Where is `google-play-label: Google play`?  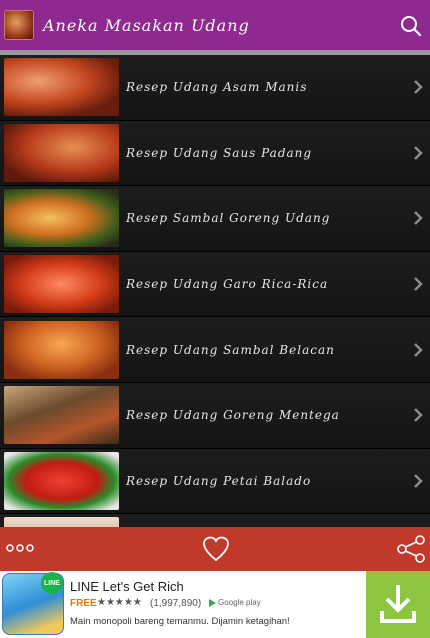 google-play-label: Google play is located at coordinates (235, 602).